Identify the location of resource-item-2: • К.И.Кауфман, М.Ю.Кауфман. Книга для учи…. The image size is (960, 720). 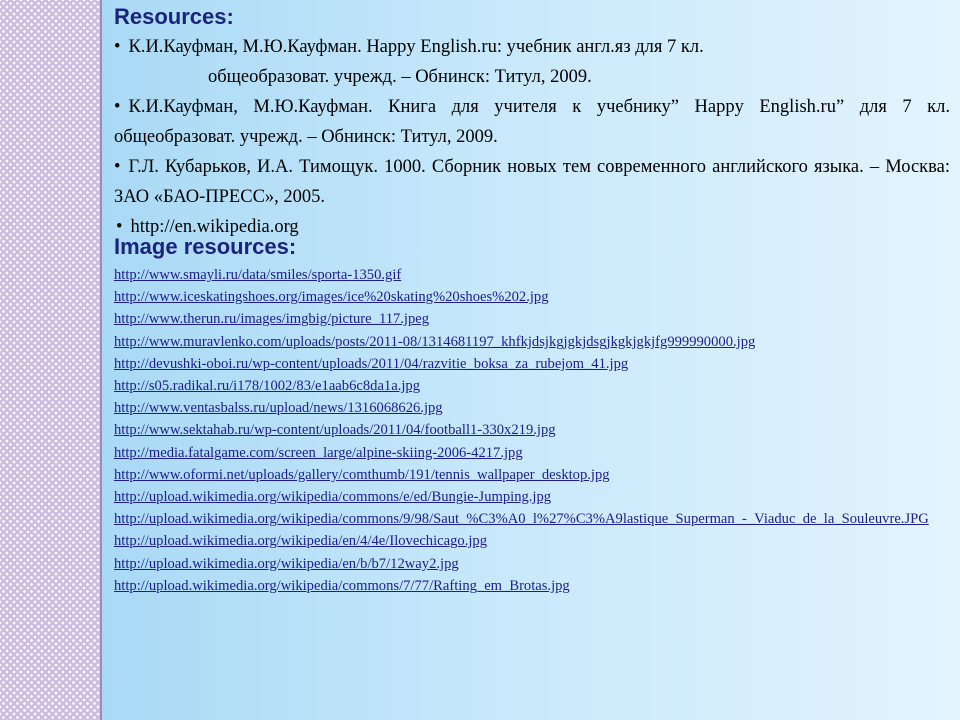
(532, 122).